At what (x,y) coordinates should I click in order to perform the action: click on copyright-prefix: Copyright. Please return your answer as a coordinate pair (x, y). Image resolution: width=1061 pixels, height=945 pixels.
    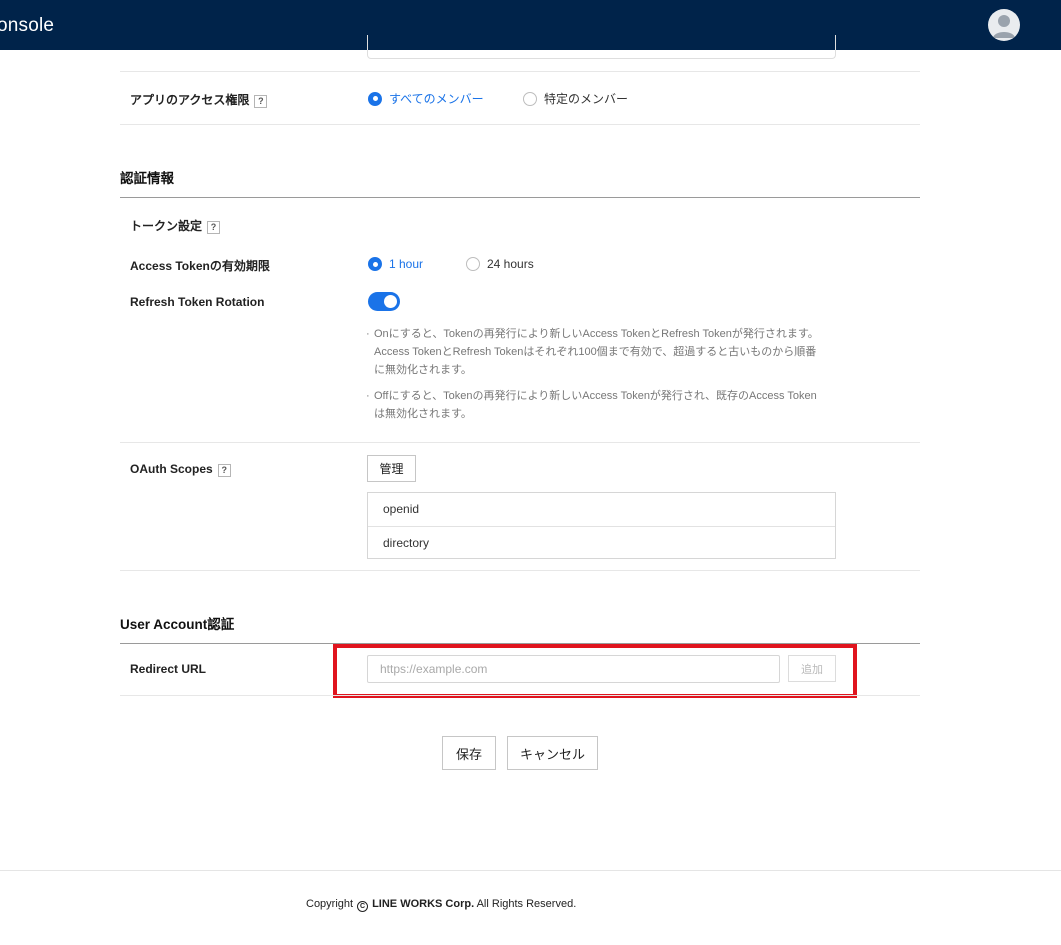
    Looking at the image, I should click on (330, 904).